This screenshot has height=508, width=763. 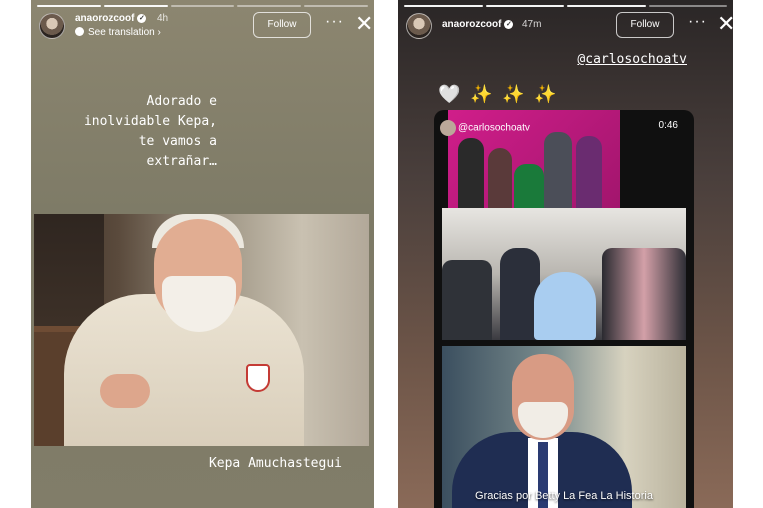 I want to click on see-translation-link: See translation ›, so click(x=118, y=32).